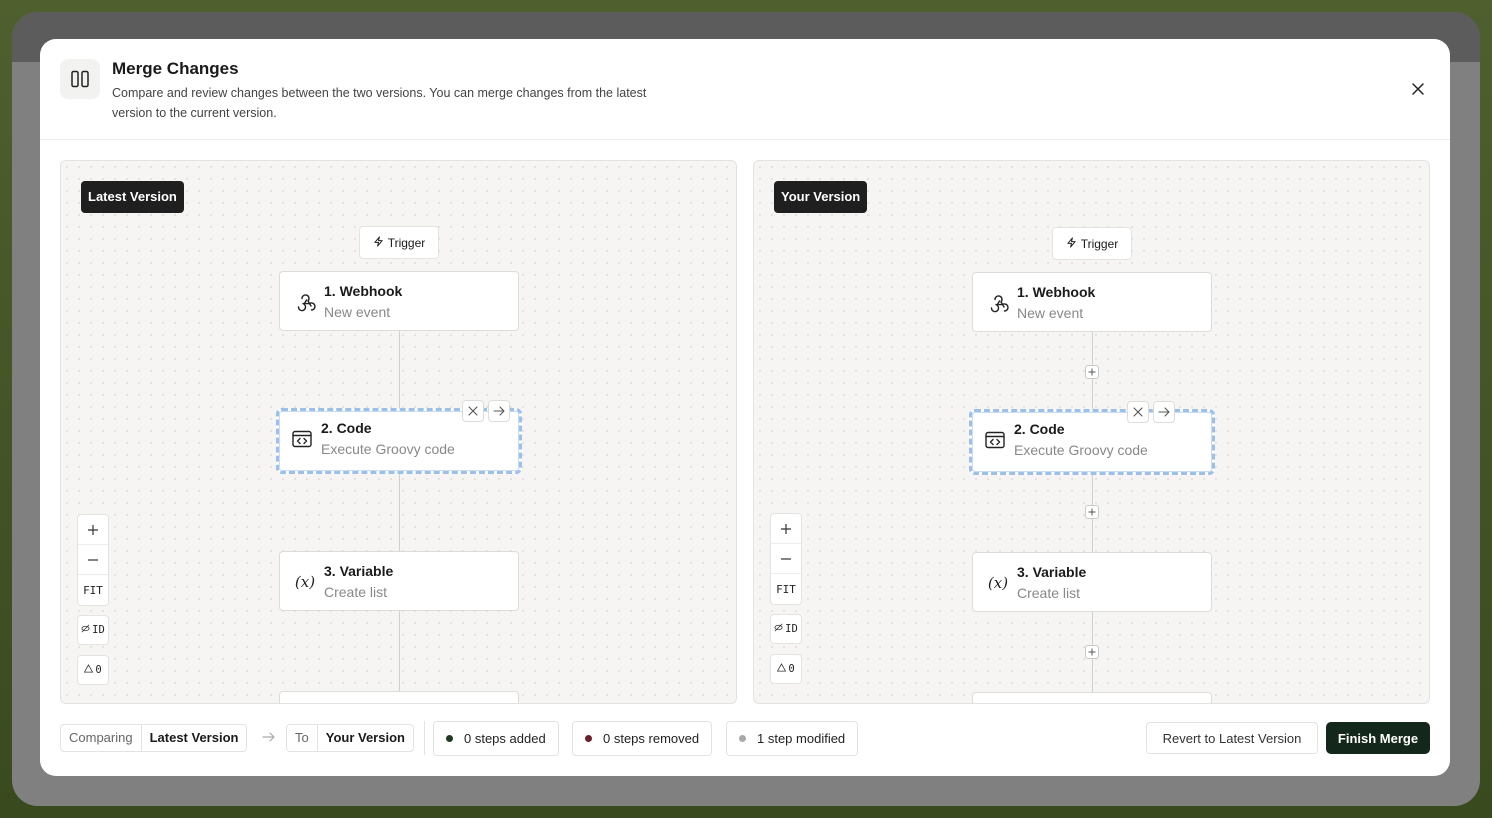 This screenshot has width=1492, height=818. I want to click on steps-modified-badge: 1 step modified, so click(792, 738).